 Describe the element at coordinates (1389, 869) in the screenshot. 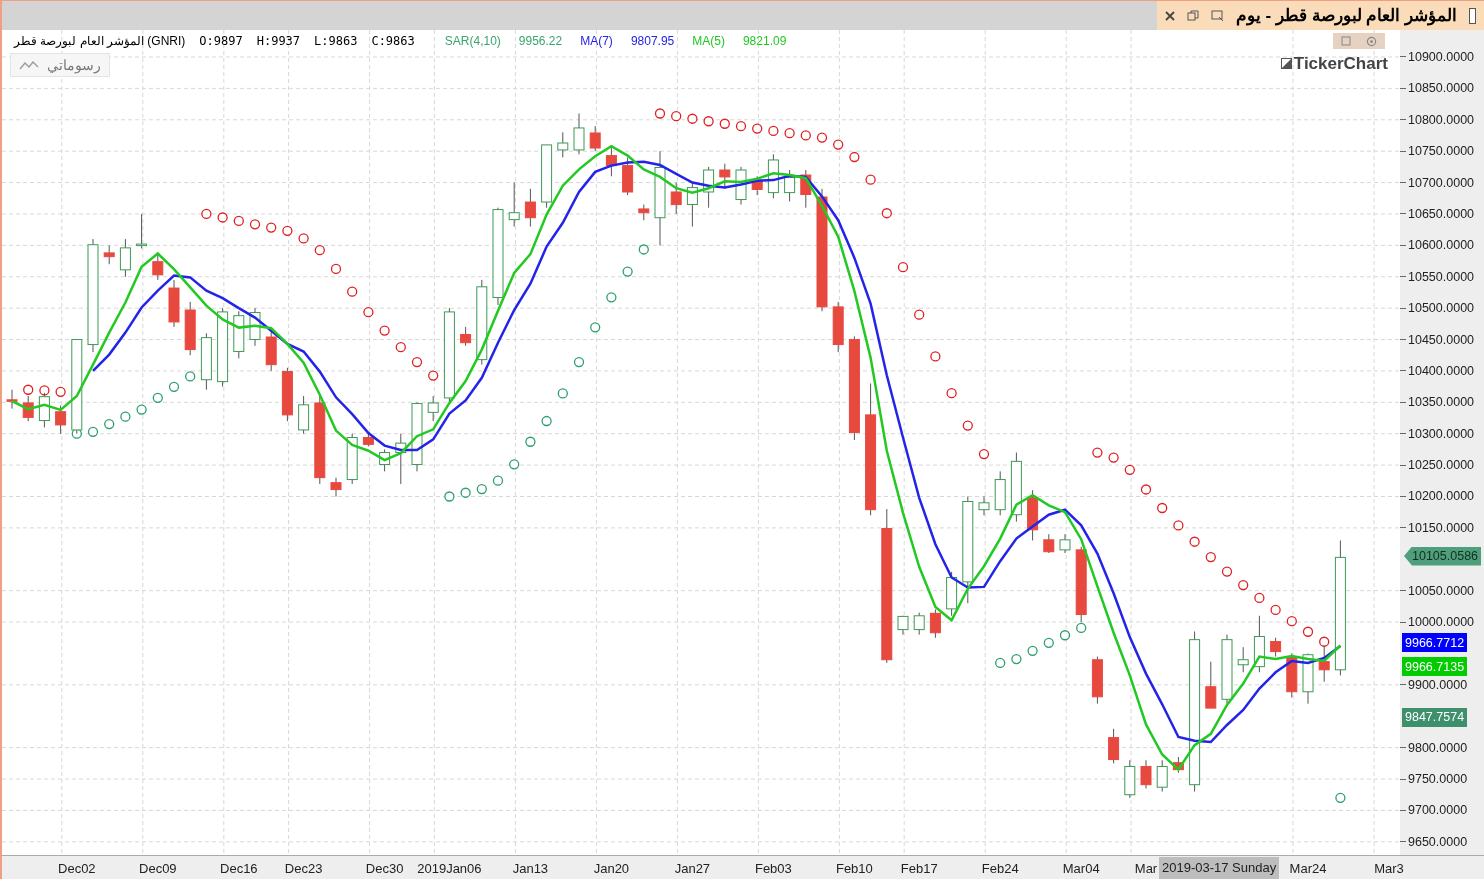

I see `time-axis-label: Mar3` at that location.